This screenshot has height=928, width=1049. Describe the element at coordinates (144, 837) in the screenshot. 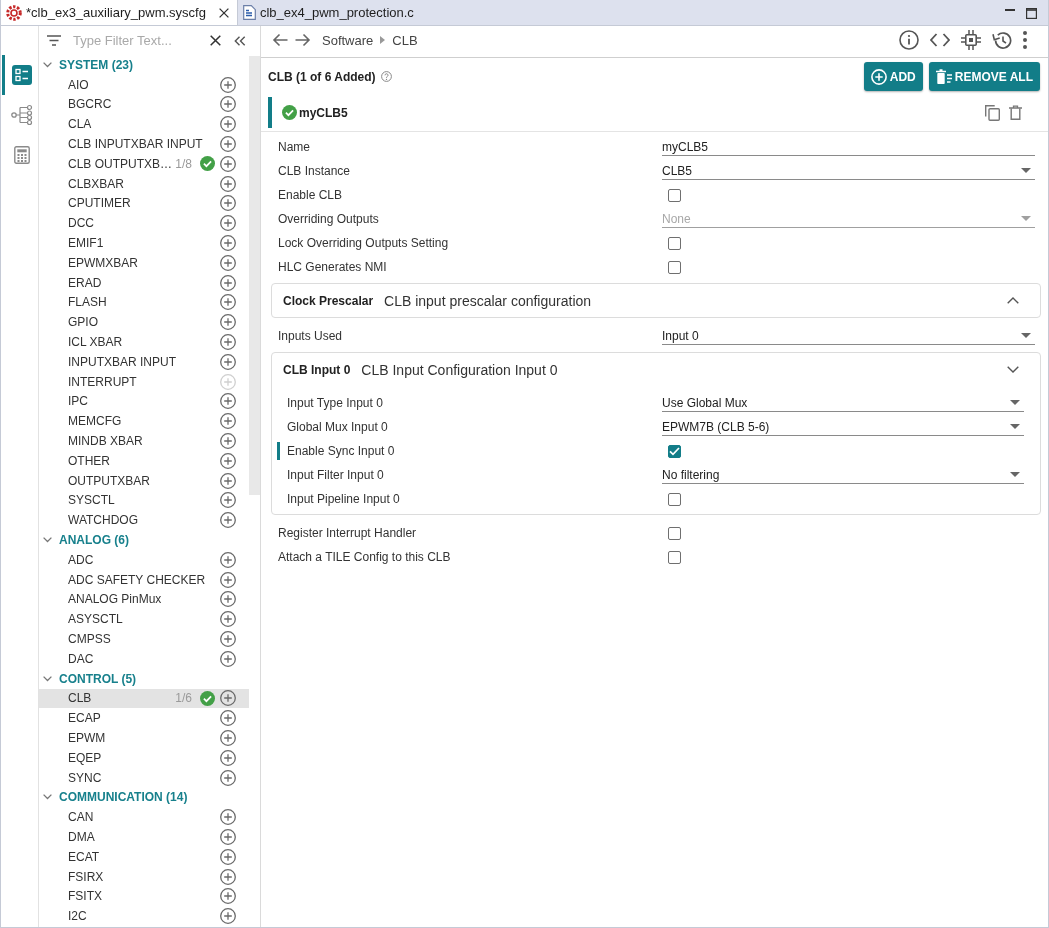

I see `module-list-item: DMA` at that location.